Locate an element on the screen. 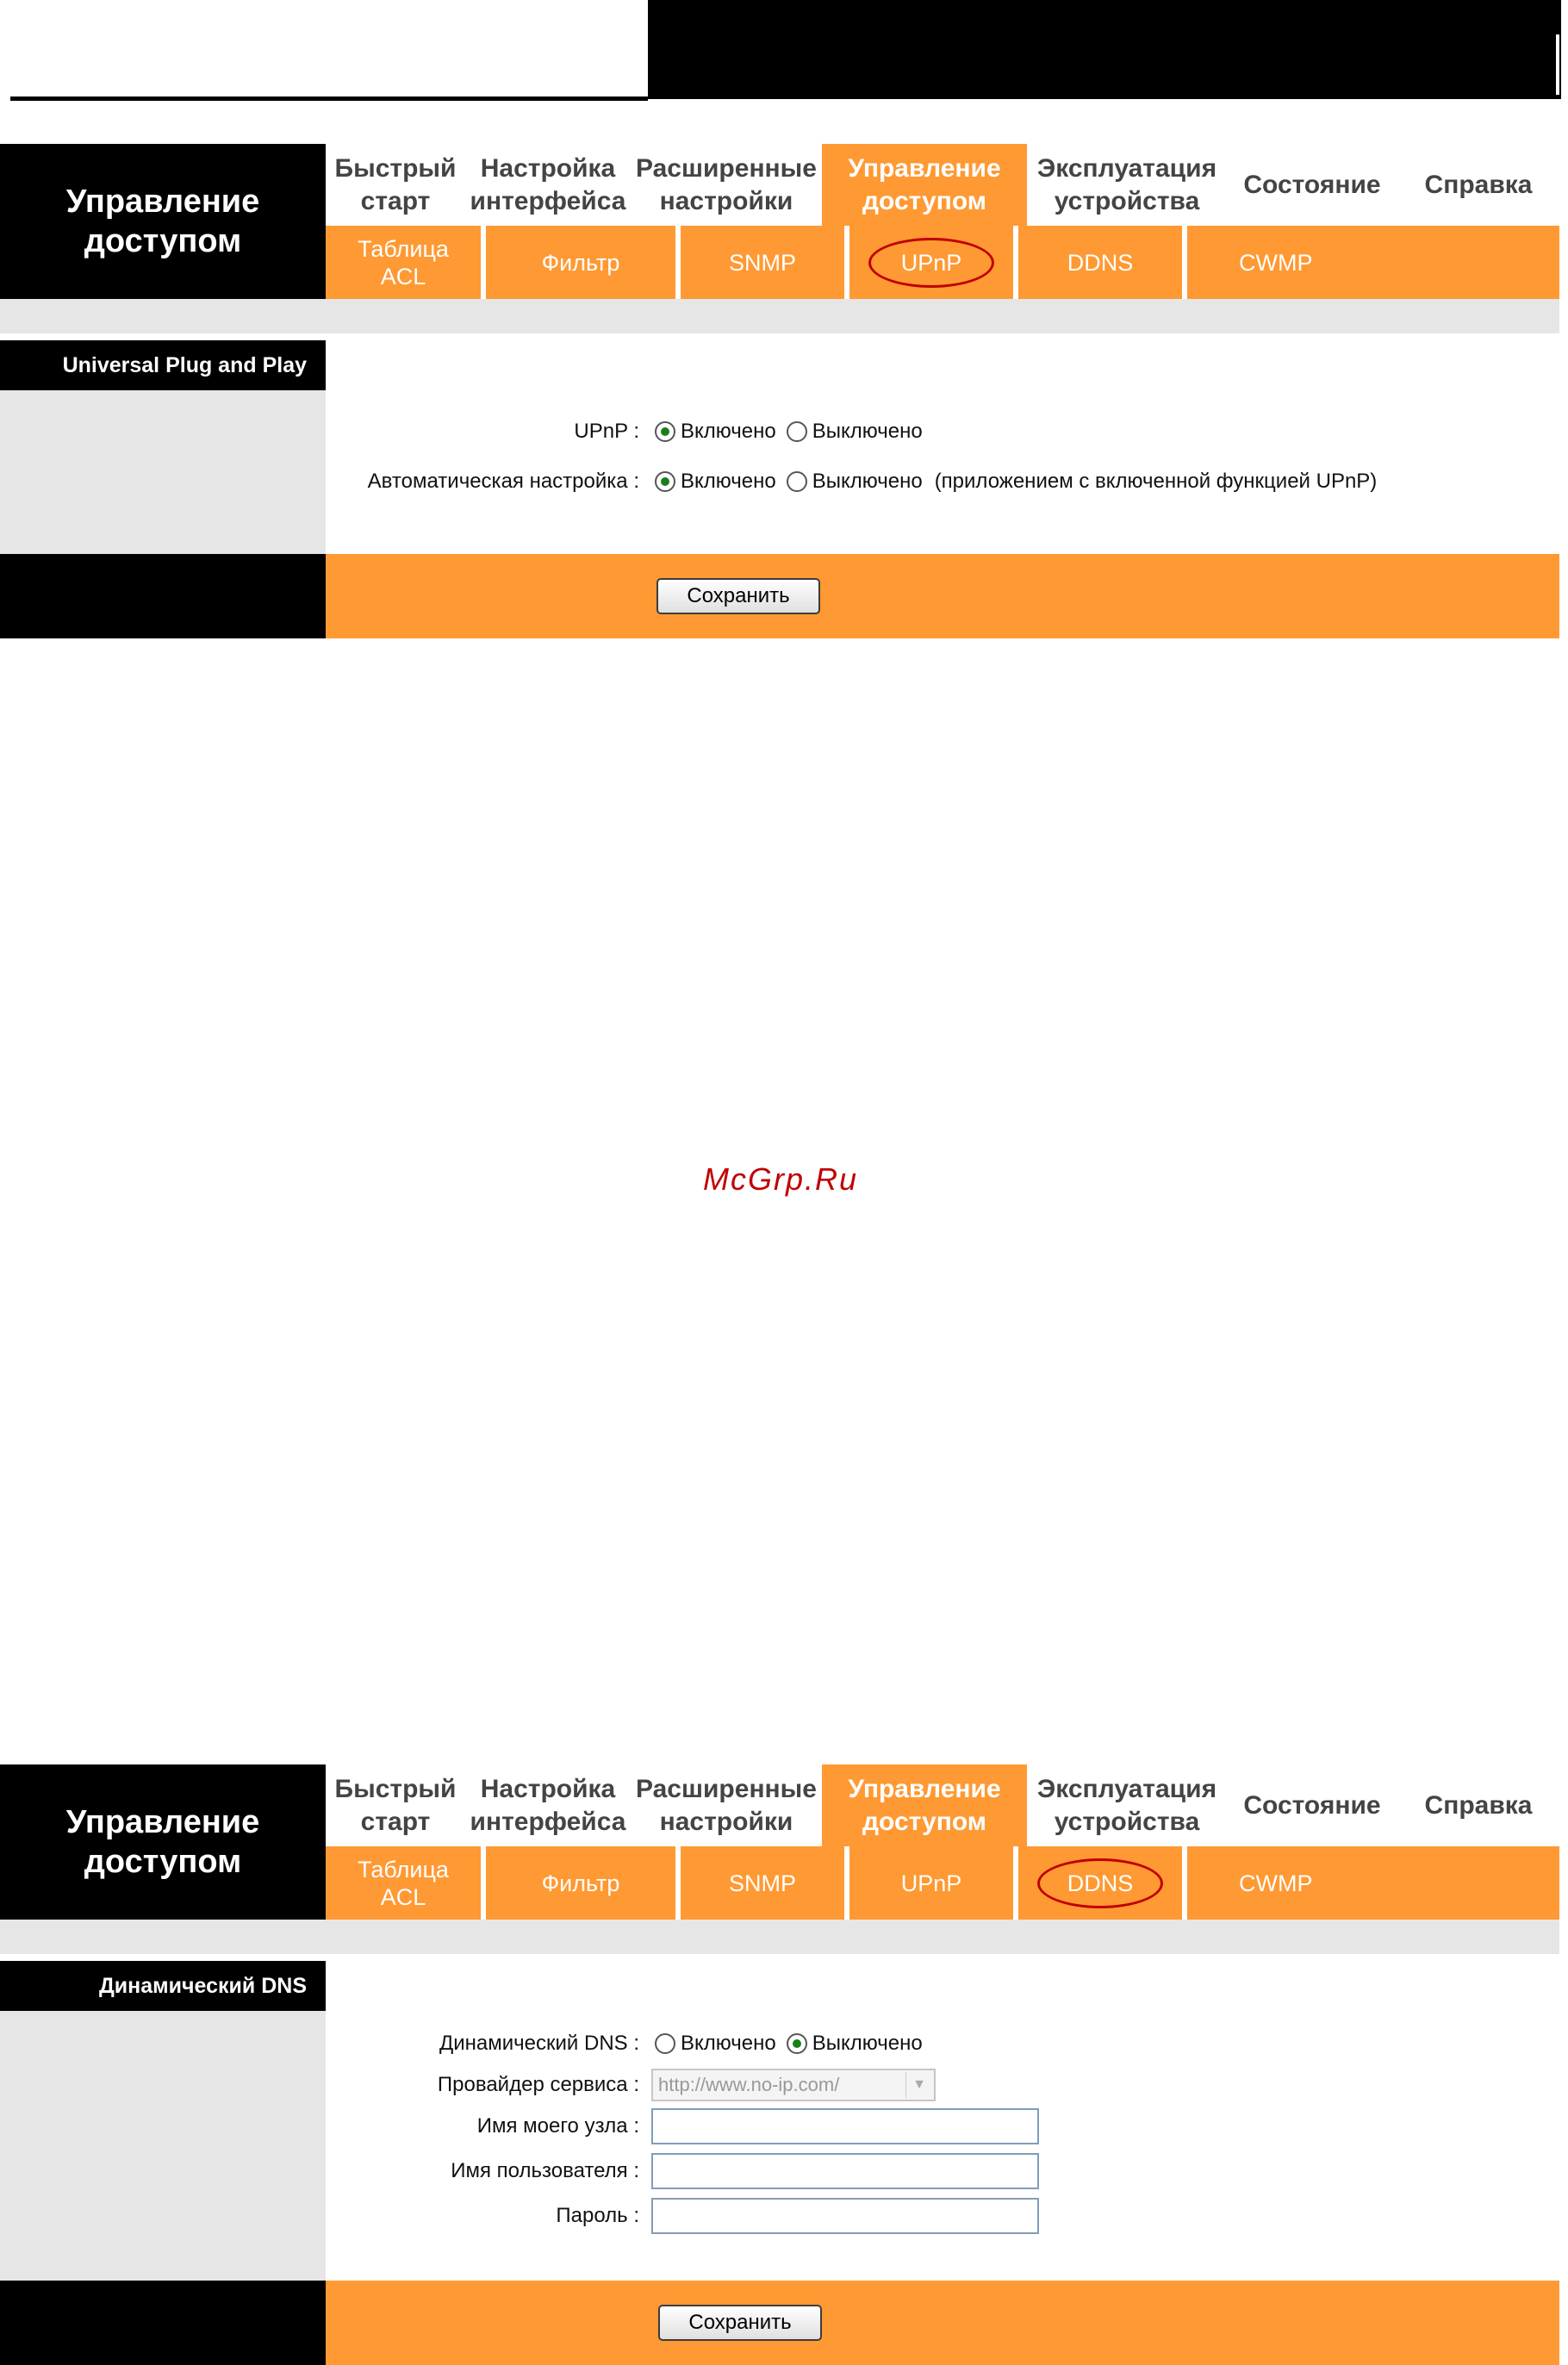 Image resolution: width=1568 pixels, height=2365 pixels. provider-select: http://www.no-ip.com/ ▼ is located at coordinates (794, 2085).